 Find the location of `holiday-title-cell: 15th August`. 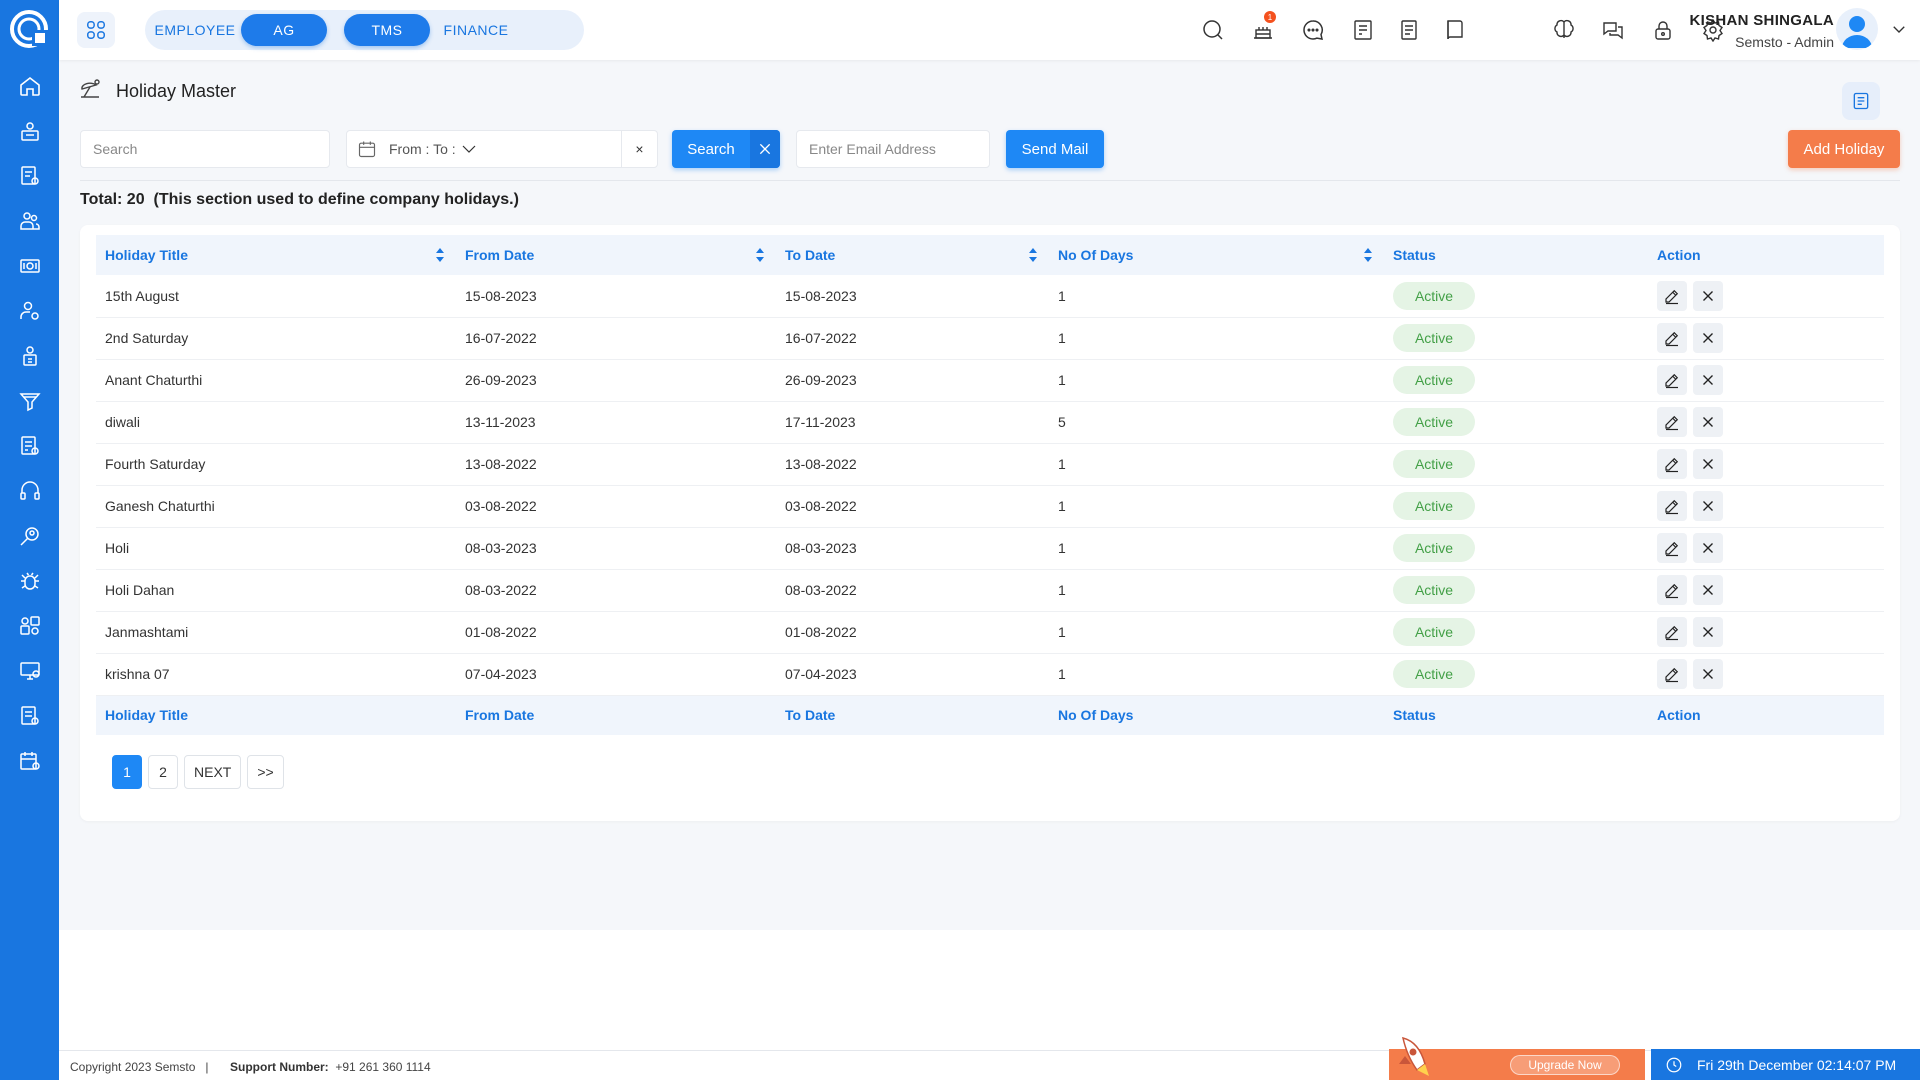

holiday-title-cell: 15th August is located at coordinates (276, 296).